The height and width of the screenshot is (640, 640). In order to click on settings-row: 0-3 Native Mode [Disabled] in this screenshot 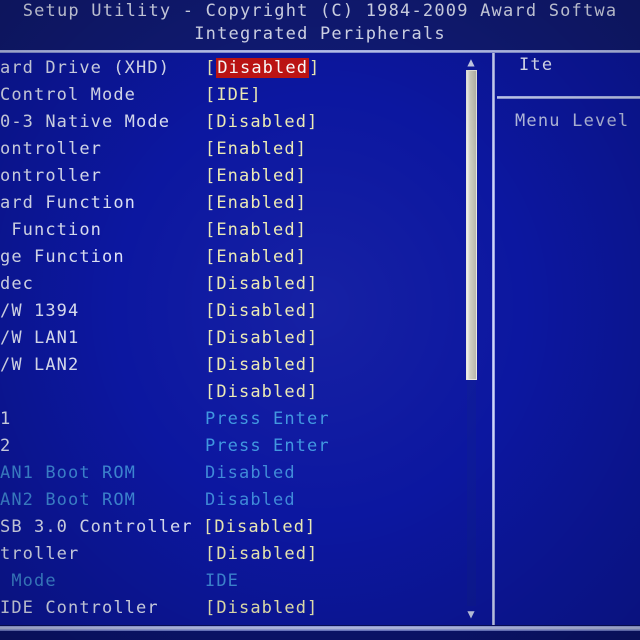, I will do `click(226, 125)`.